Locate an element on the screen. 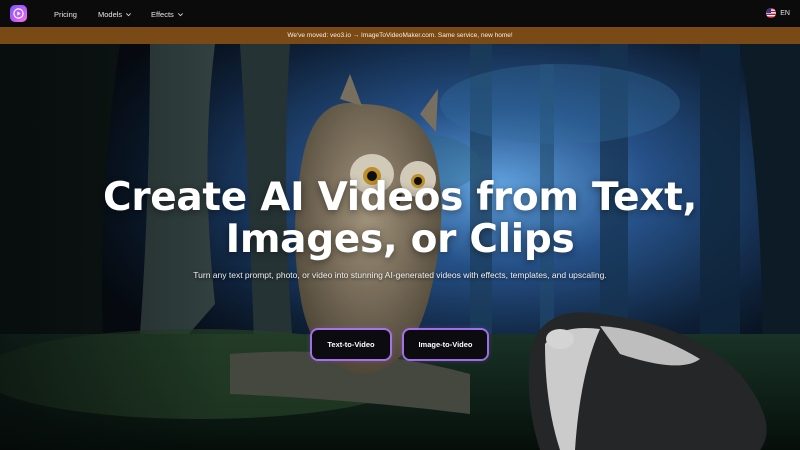  us-flag-icon is located at coordinates (771, 13).